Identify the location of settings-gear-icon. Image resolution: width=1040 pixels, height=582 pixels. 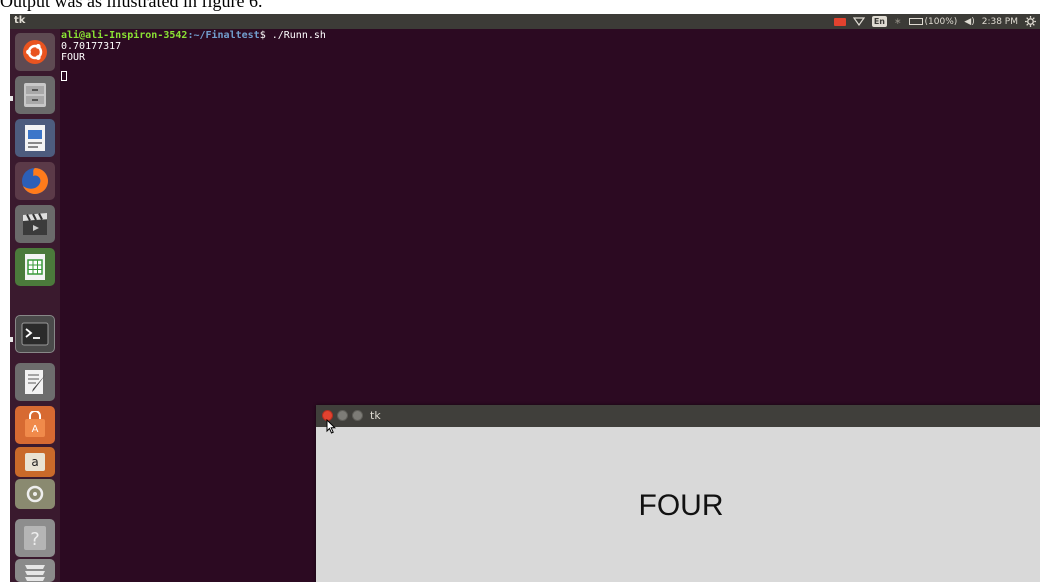
(1030, 21).